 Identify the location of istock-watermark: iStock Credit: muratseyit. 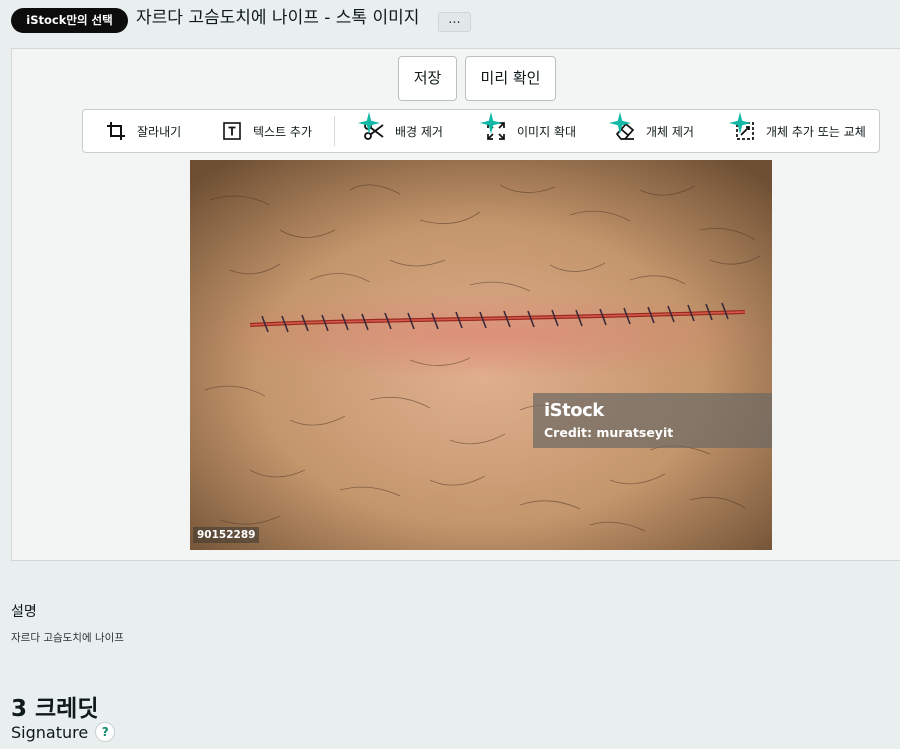
(652, 420).